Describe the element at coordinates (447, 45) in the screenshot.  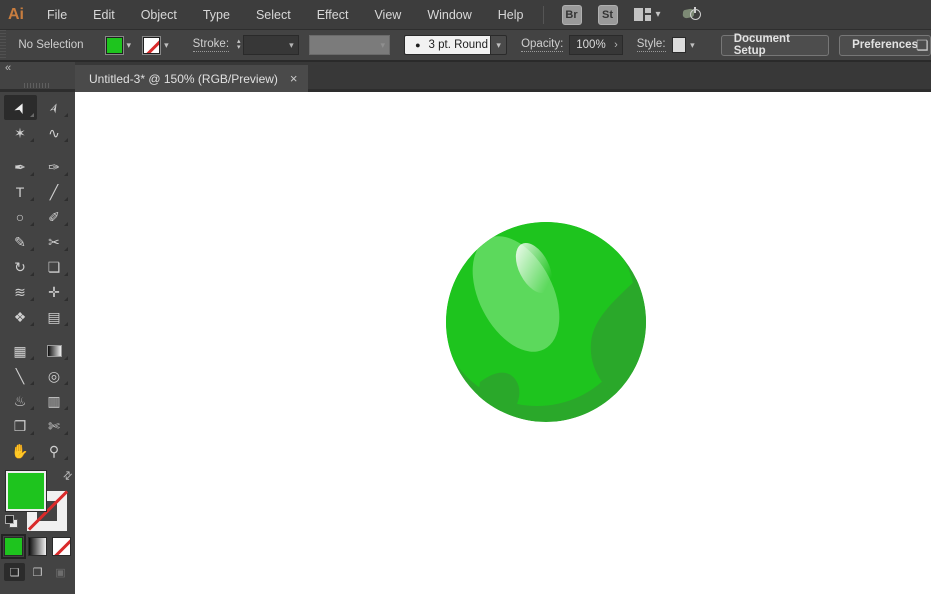
I see `brush-definition-value: ● 3 pt. Round` at that location.